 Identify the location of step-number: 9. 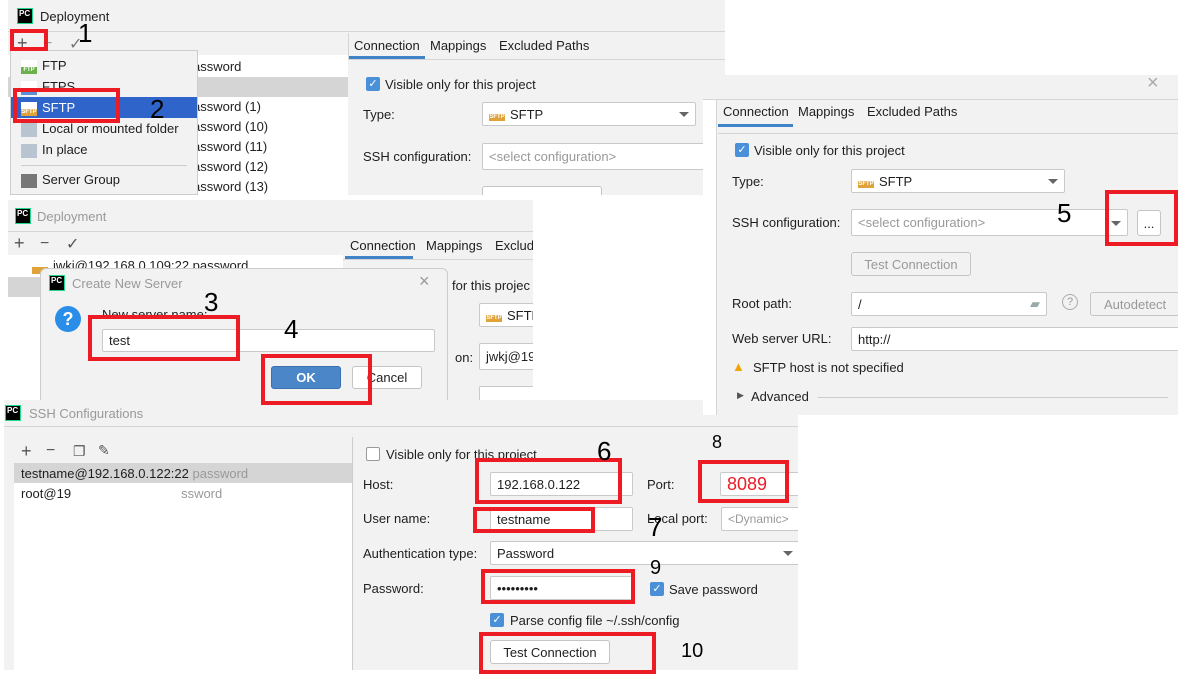
(656, 568).